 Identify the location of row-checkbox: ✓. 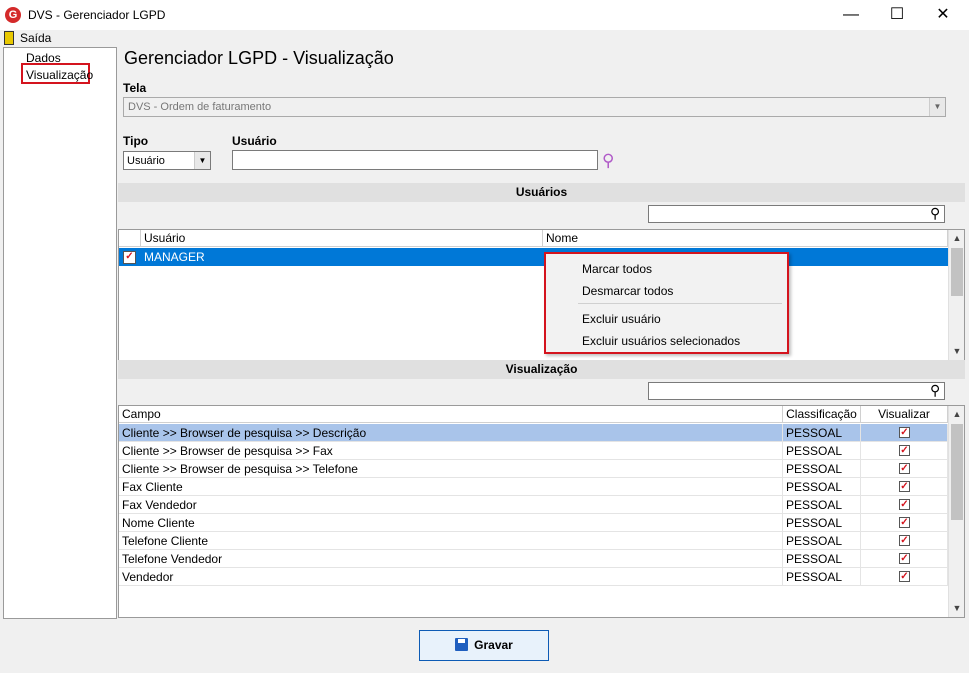
(129, 257).